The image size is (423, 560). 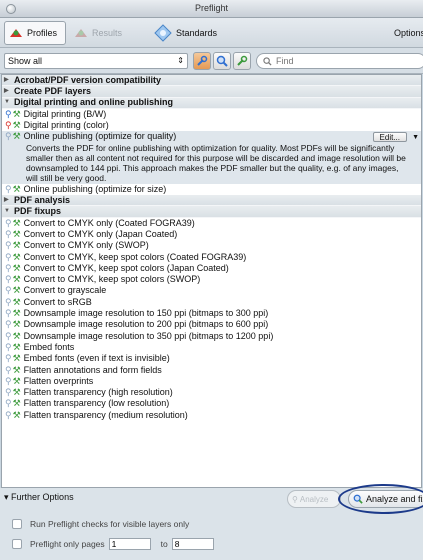 What do you see at coordinates (164, 544) in the screenshot?
I see `to-label: to` at bounding box center [164, 544].